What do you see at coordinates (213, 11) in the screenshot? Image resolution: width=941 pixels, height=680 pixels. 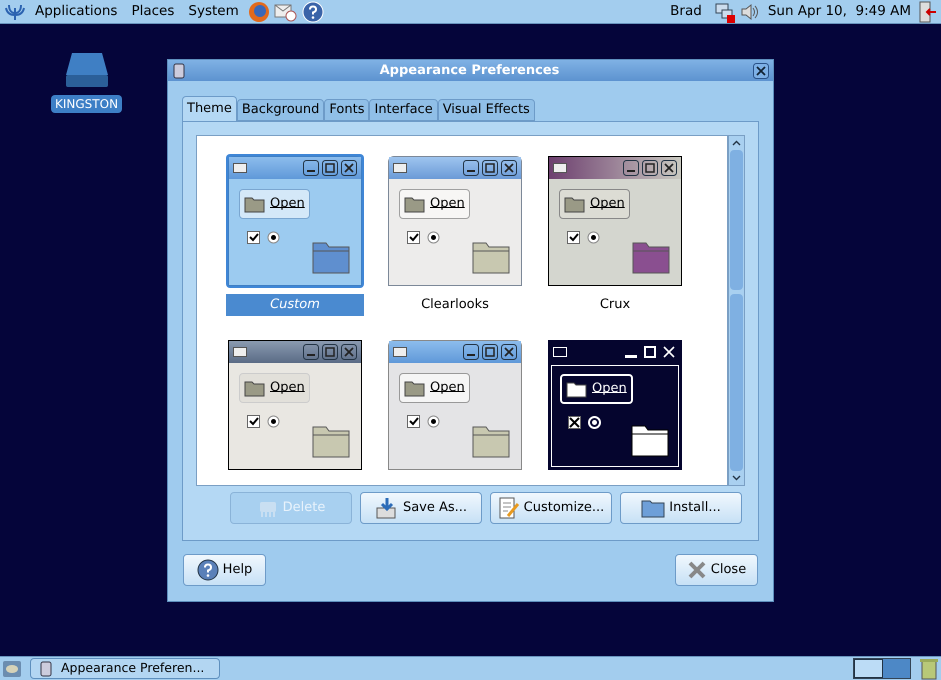 I see `menu-item: System` at bounding box center [213, 11].